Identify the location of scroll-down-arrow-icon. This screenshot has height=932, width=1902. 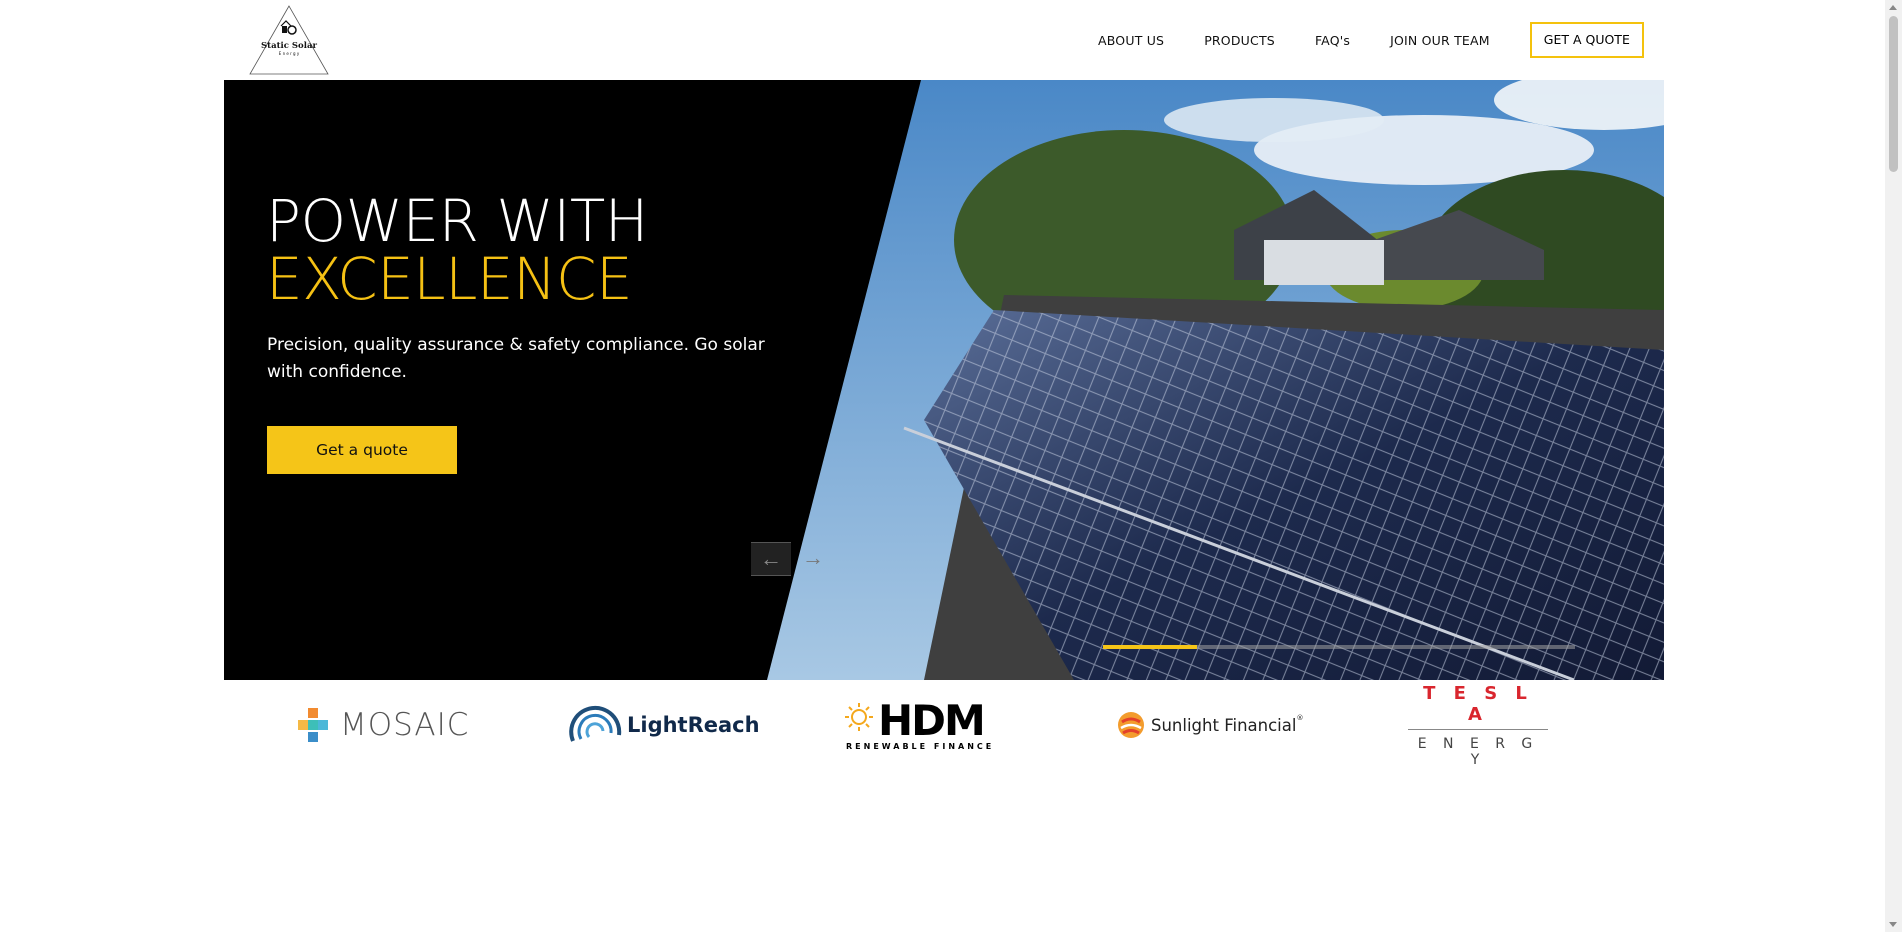
(1893, 924).